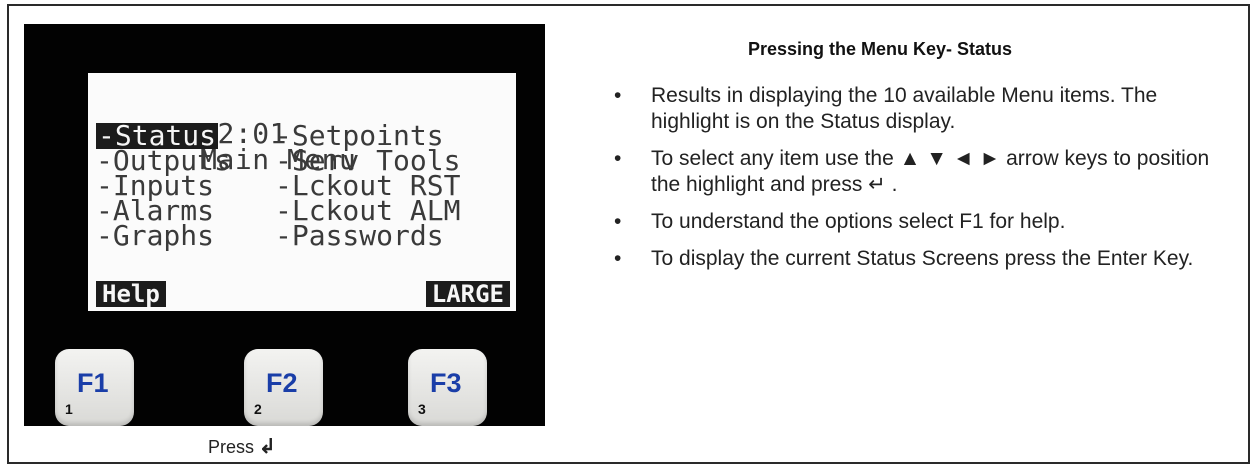 This screenshot has width=1259, height=464. I want to click on menu-item-passwords: -Passwords, so click(359, 236).